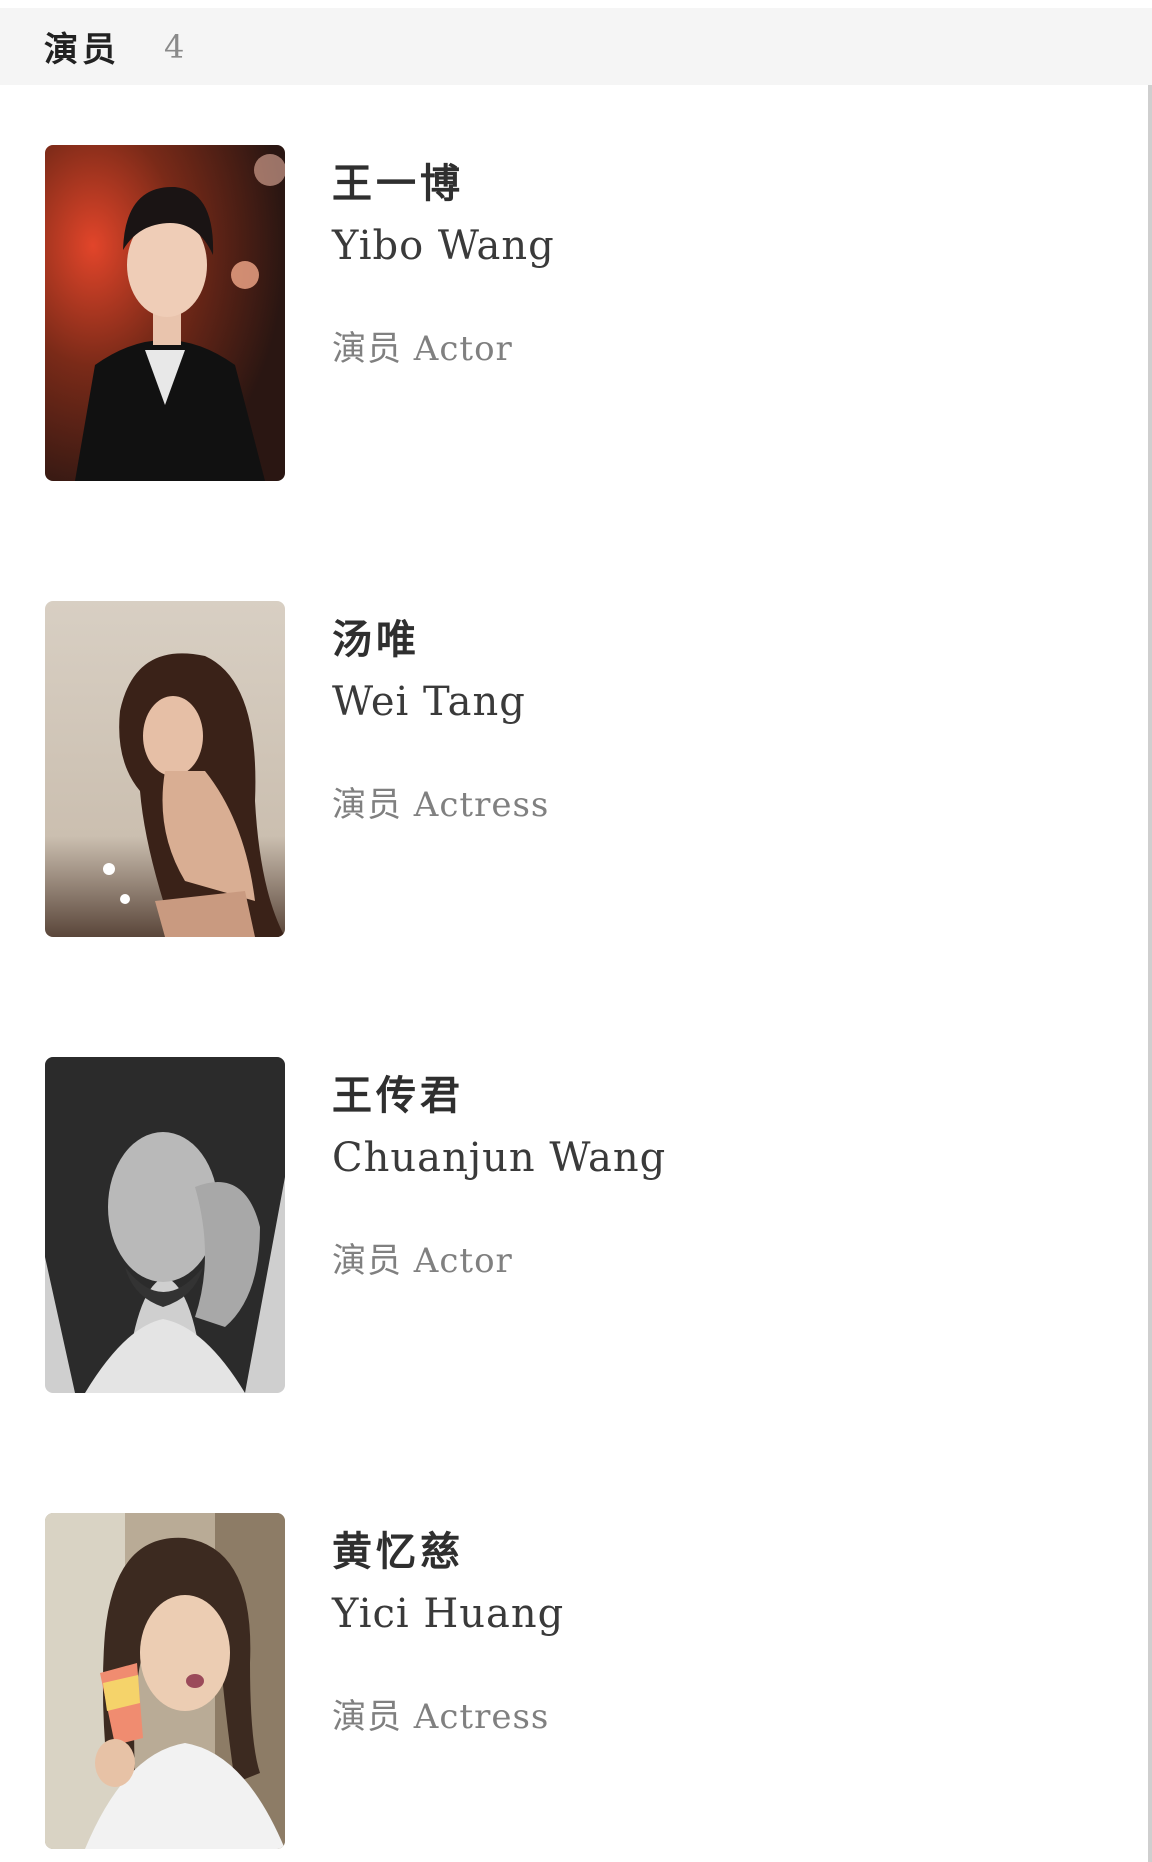 The width and height of the screenshot is (1152, 1862). I want to click on cast-name-en: Wei Tang, so click(429, 702).